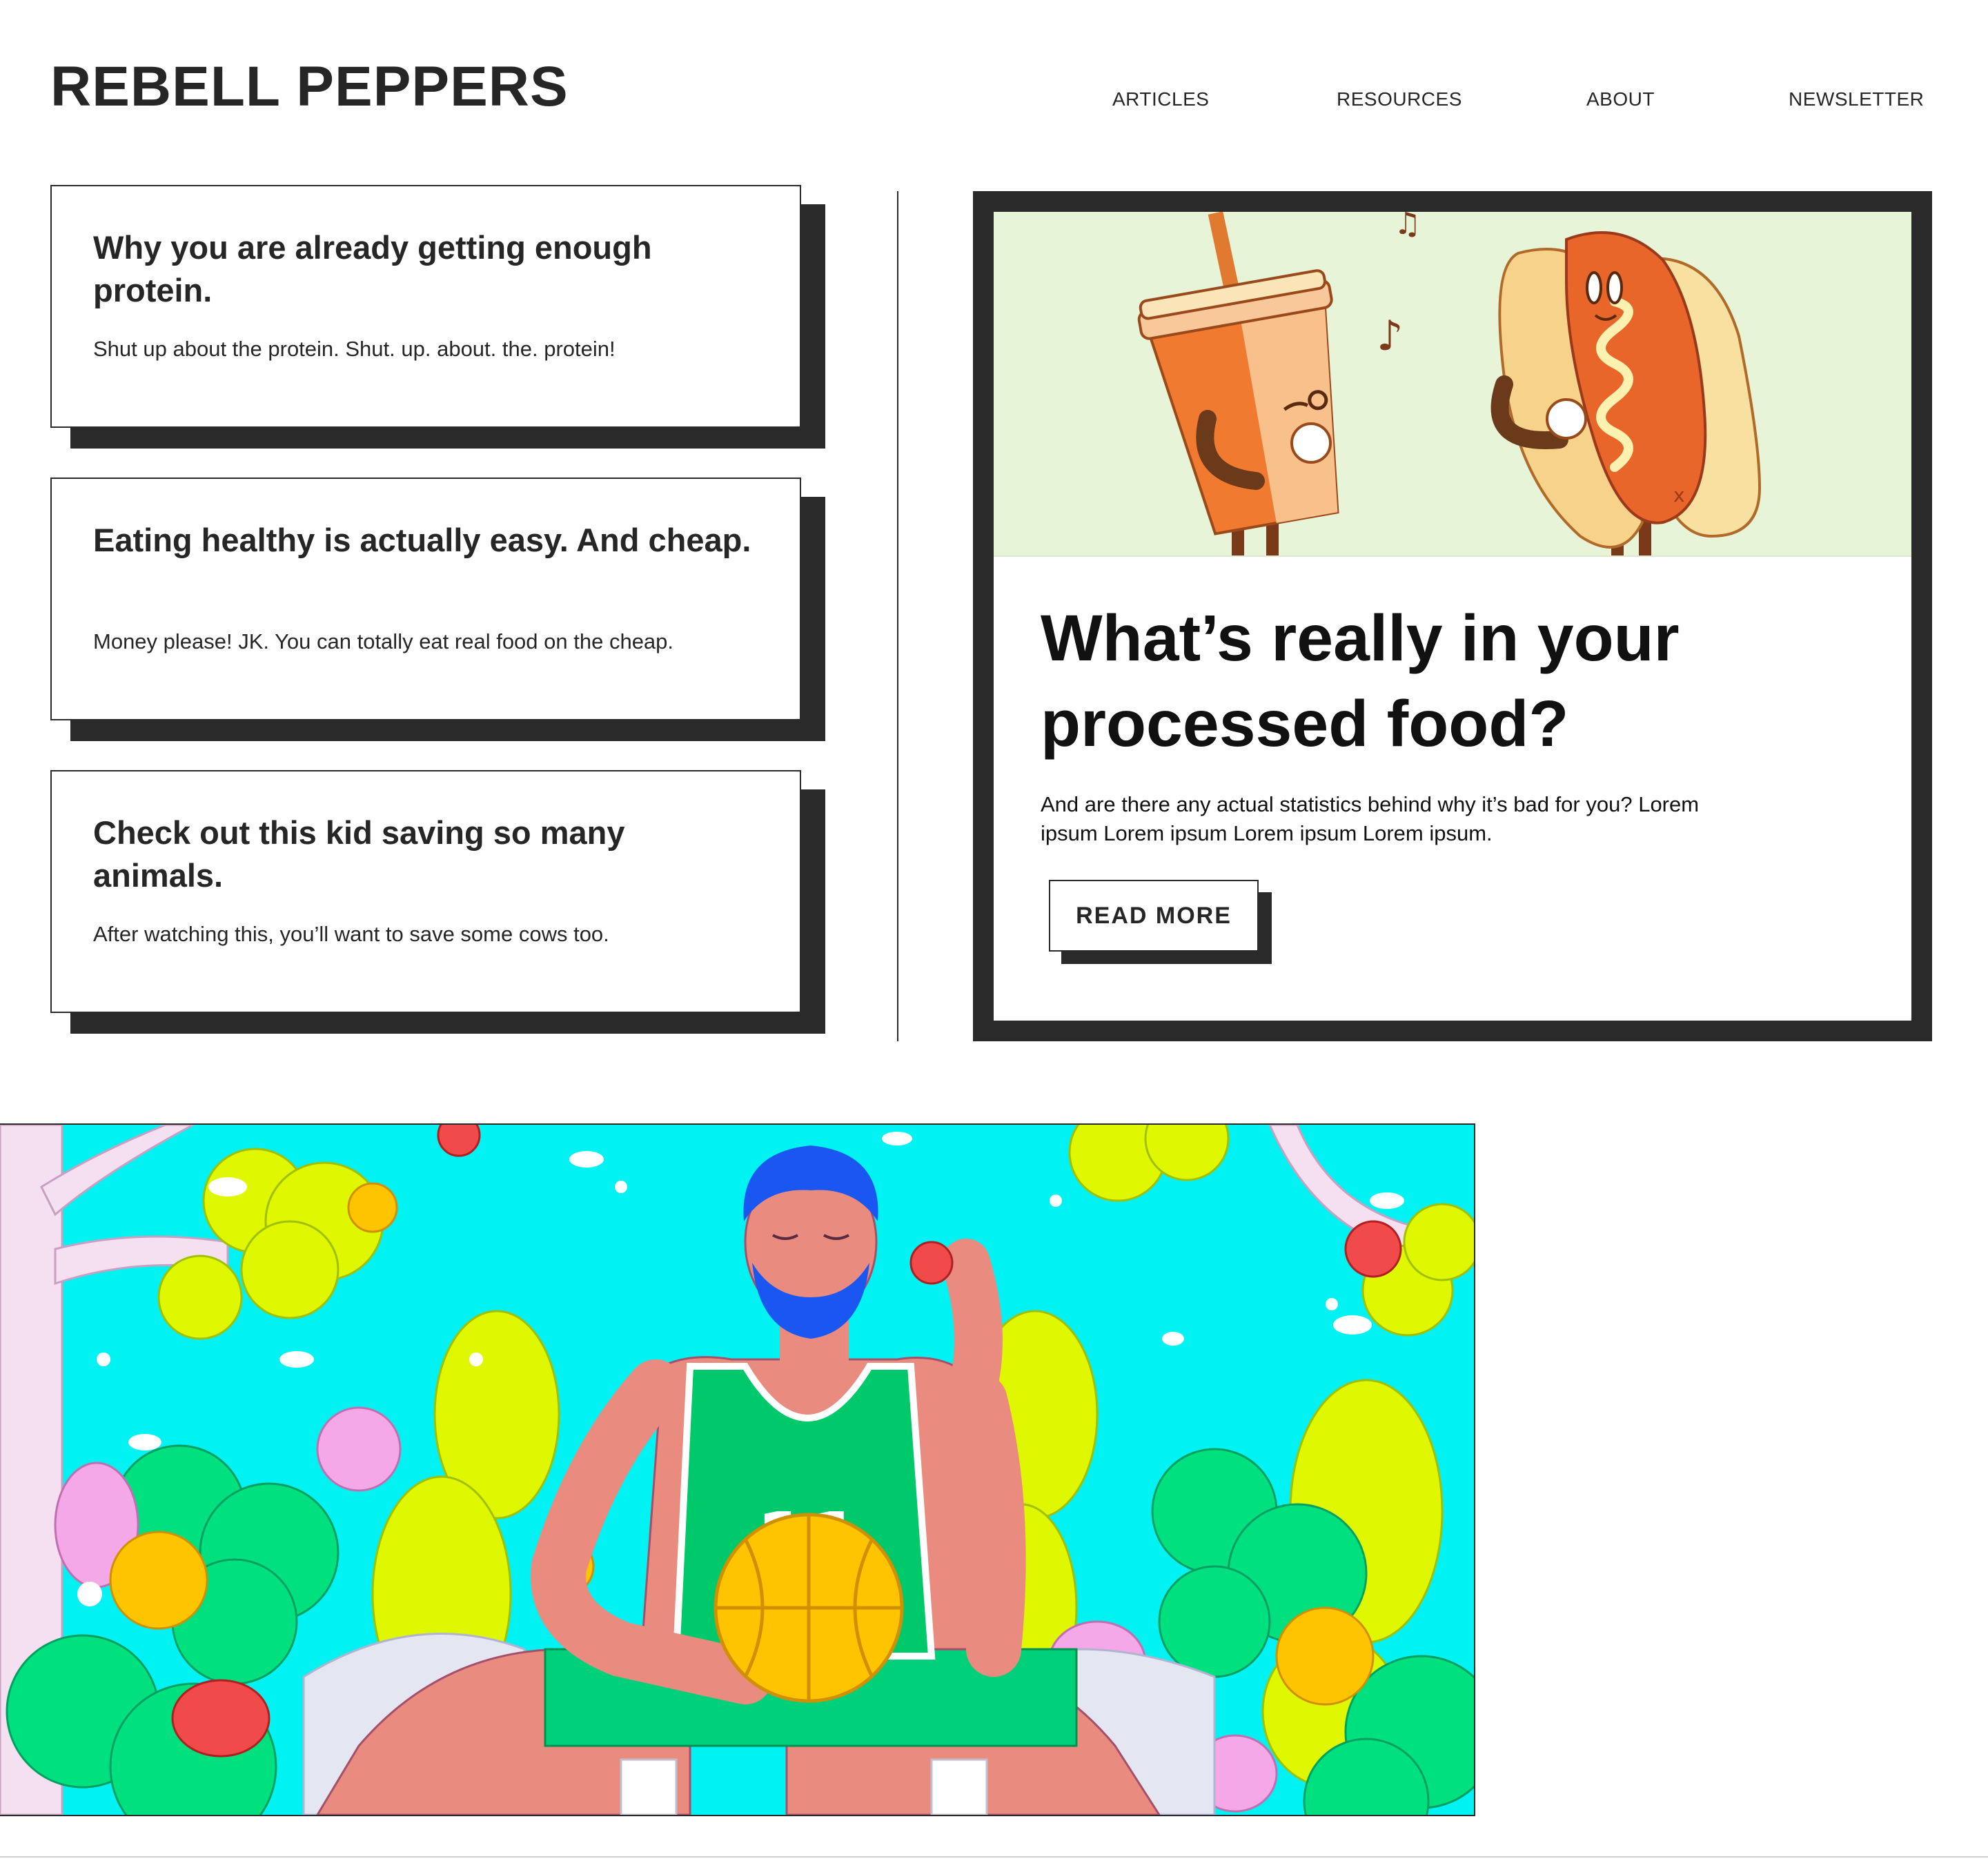 The image size is (1988, 1859). Describe the element at coordinates (1679, 495) in the screenshot. I see `svg-text: x` at that location.